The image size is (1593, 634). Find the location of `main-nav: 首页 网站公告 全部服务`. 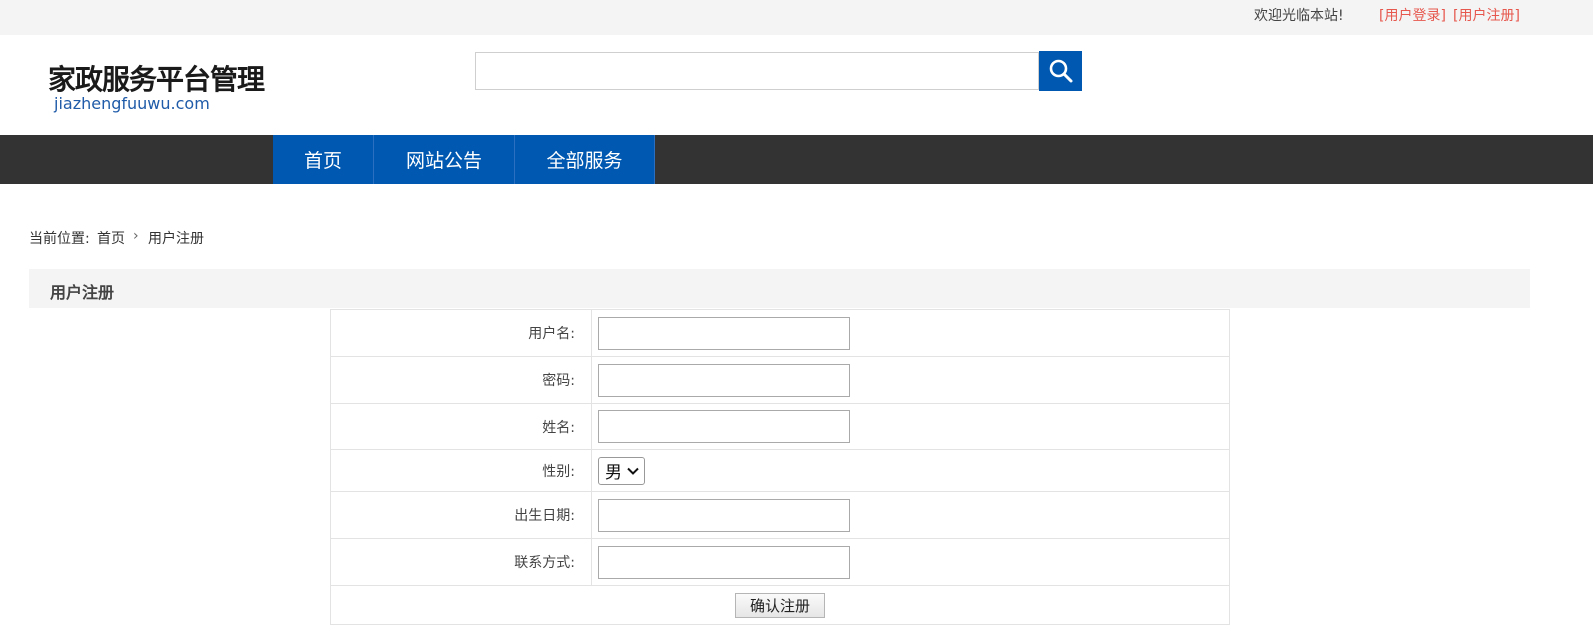

main-nav: 首页 网站公告 全部服务 is located at coordinates (796, 159).